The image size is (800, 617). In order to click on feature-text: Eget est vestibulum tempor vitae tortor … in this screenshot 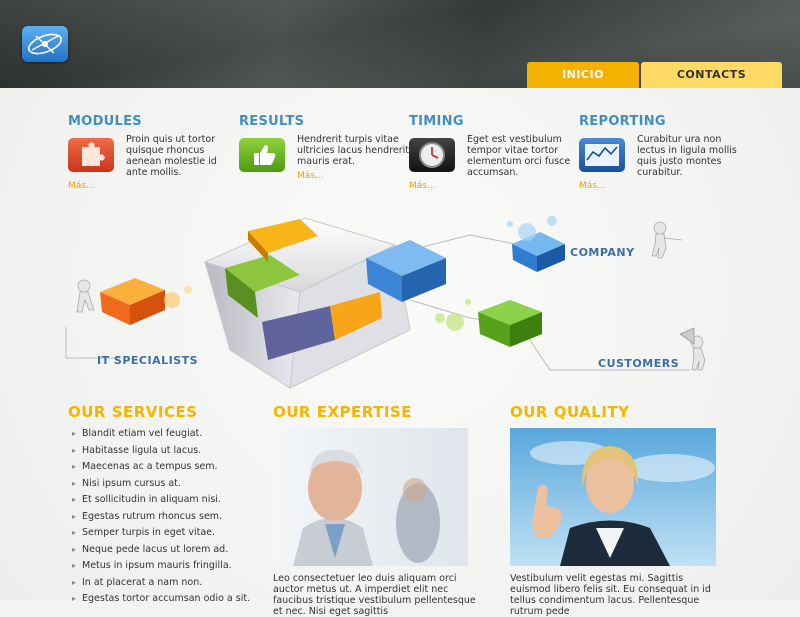, I will do `click(519, 156)`.